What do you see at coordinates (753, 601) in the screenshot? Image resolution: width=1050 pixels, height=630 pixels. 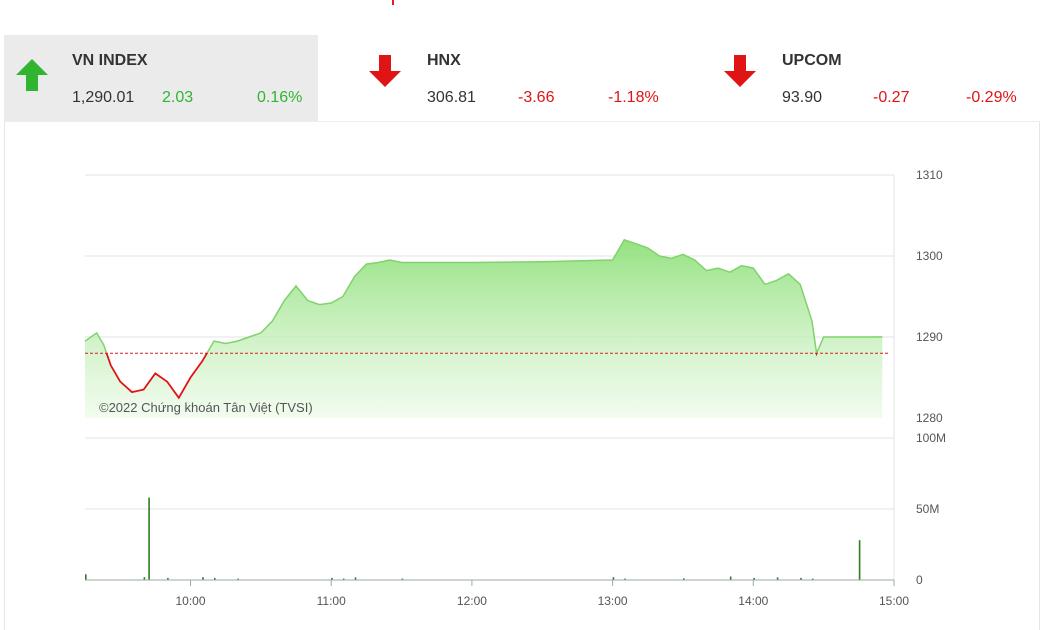 I see `x-tick-label: 14:00` at bounding box center [753, 601].